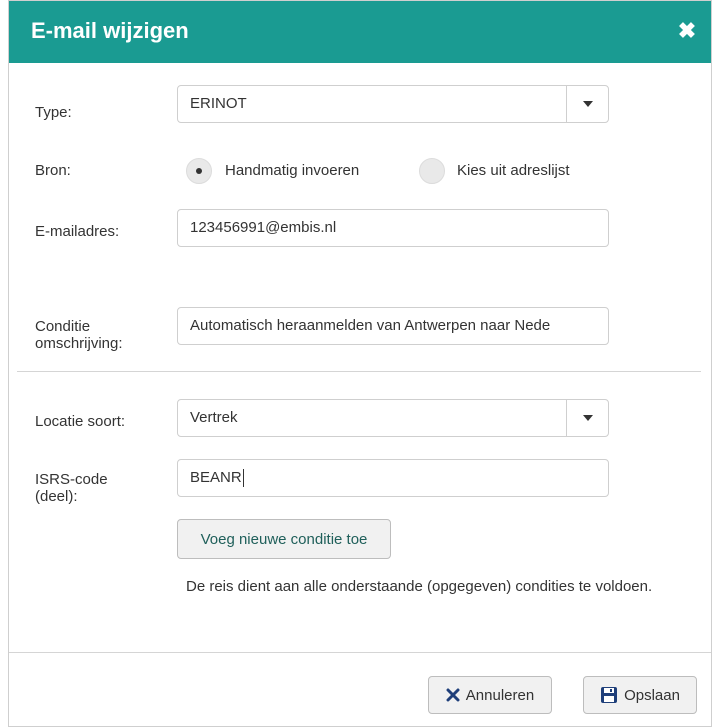 The height and width of the screenshot is (727, 720). I want to click on add-condition-button: Voeg nieuwe conditie toe, so click(284, 539).